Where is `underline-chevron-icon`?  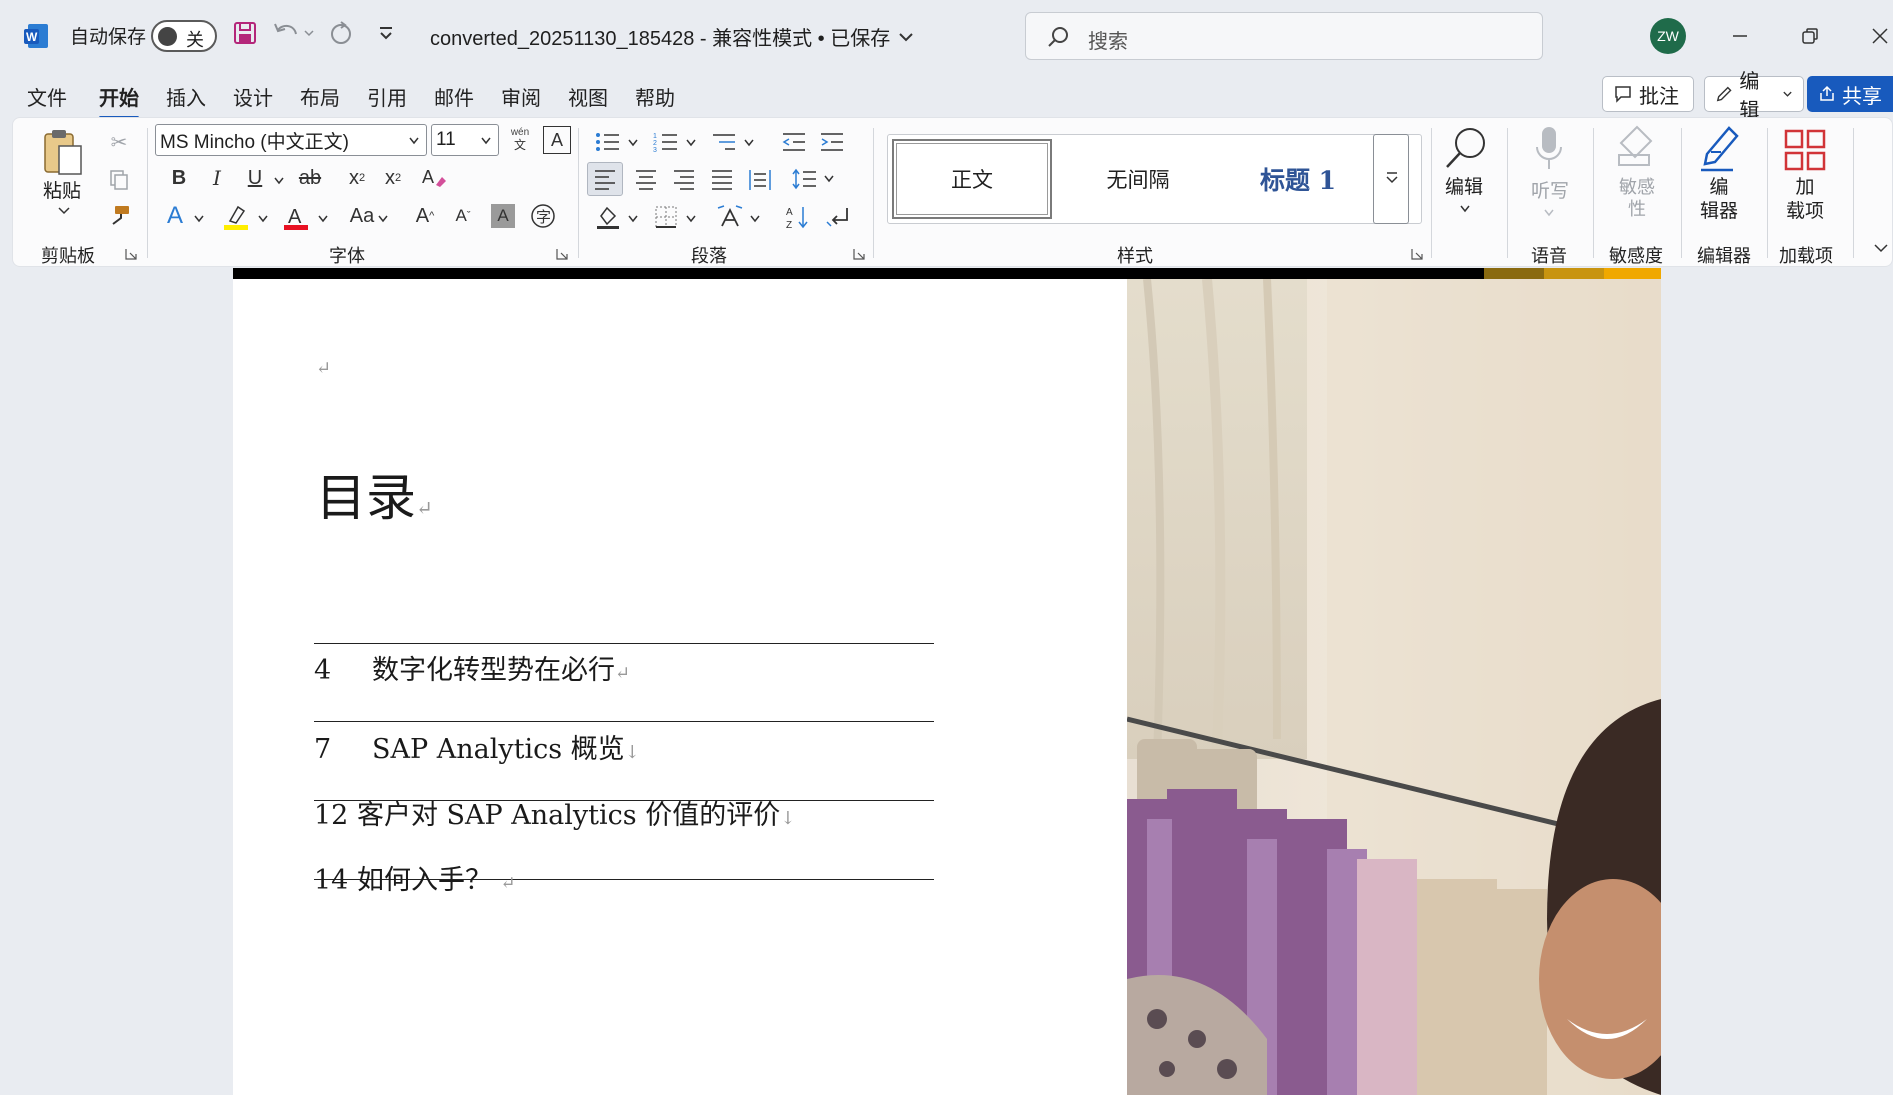 underline-chevron-icon is located at coordinates (279, 181).